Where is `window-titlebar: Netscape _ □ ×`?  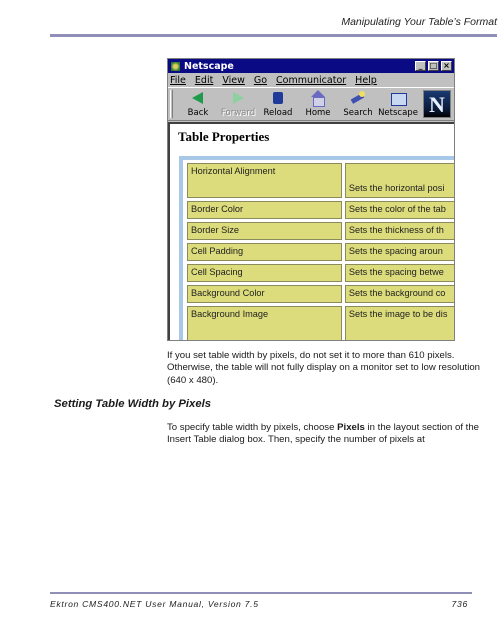 window-titlebar: Netscape _ □ × is located at coordinates (311, 66).